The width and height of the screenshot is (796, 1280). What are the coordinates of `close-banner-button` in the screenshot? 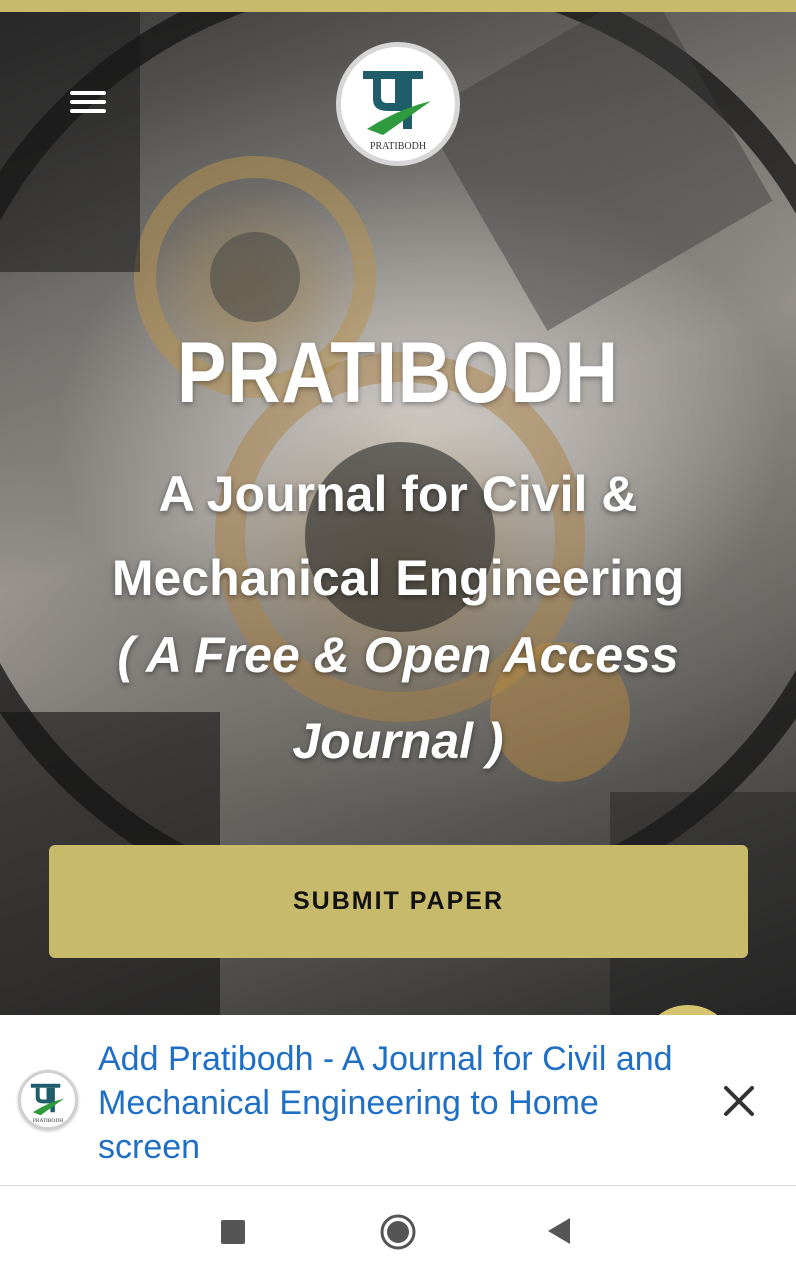 It's located at (739, 1101).